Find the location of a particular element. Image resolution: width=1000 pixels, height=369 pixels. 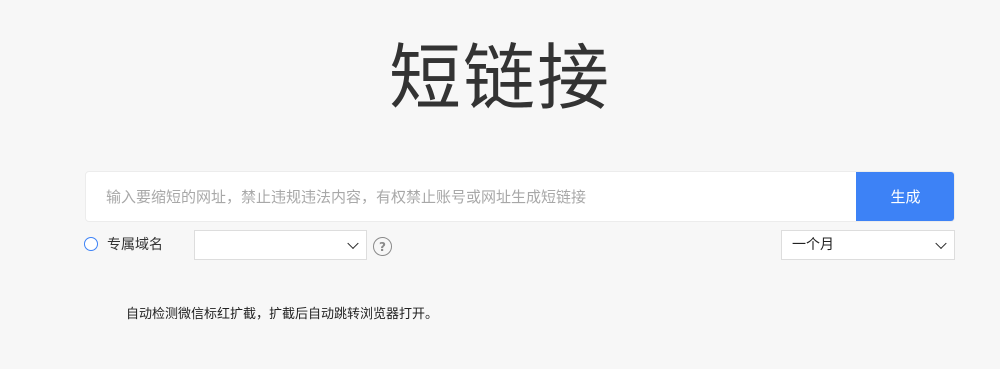

url-input is located at coordinates (471, 196).